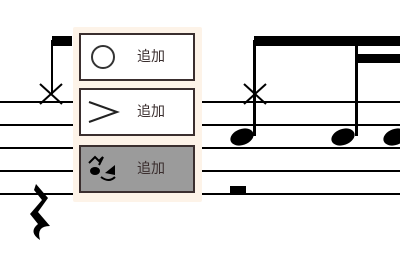 Image resolution: width=400 pixels, height=260 pixels. What do you see at coordinates (103, 57) in the screenshot?
I see `circle-icon` at bounding box center [103, 57].